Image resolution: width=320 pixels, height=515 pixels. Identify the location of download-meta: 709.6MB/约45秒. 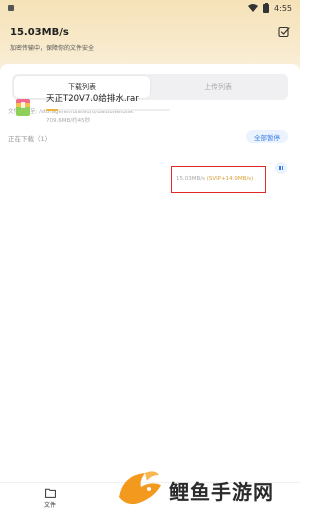
(68, 121).